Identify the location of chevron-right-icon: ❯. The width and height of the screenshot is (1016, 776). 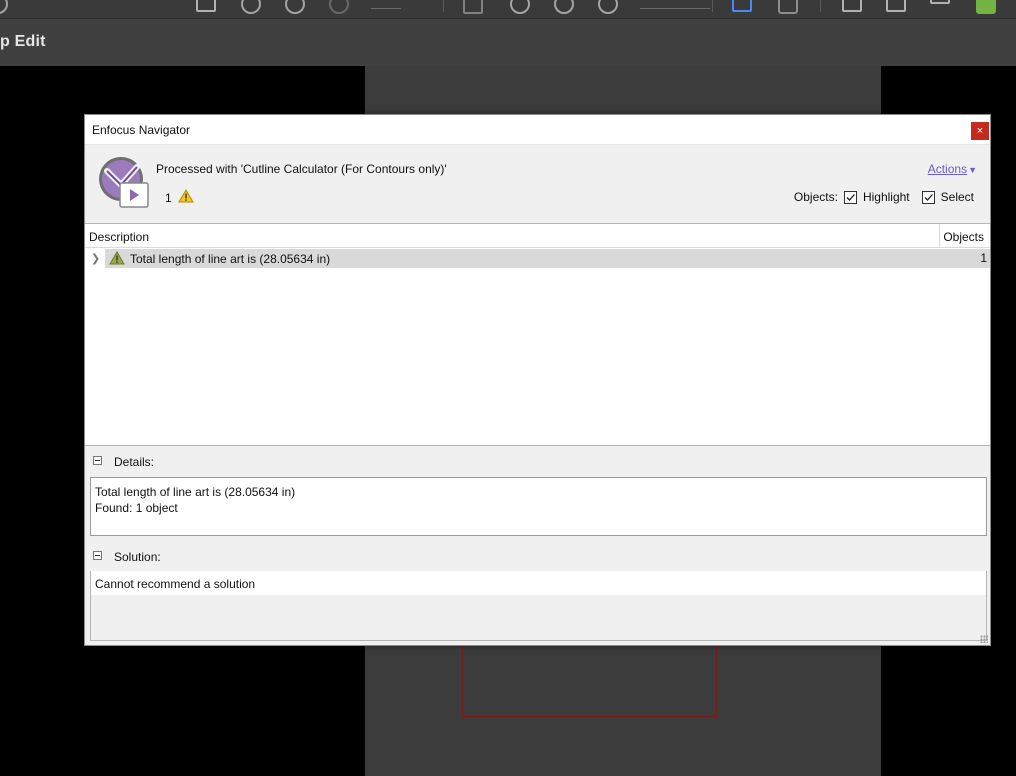
(95, 258).